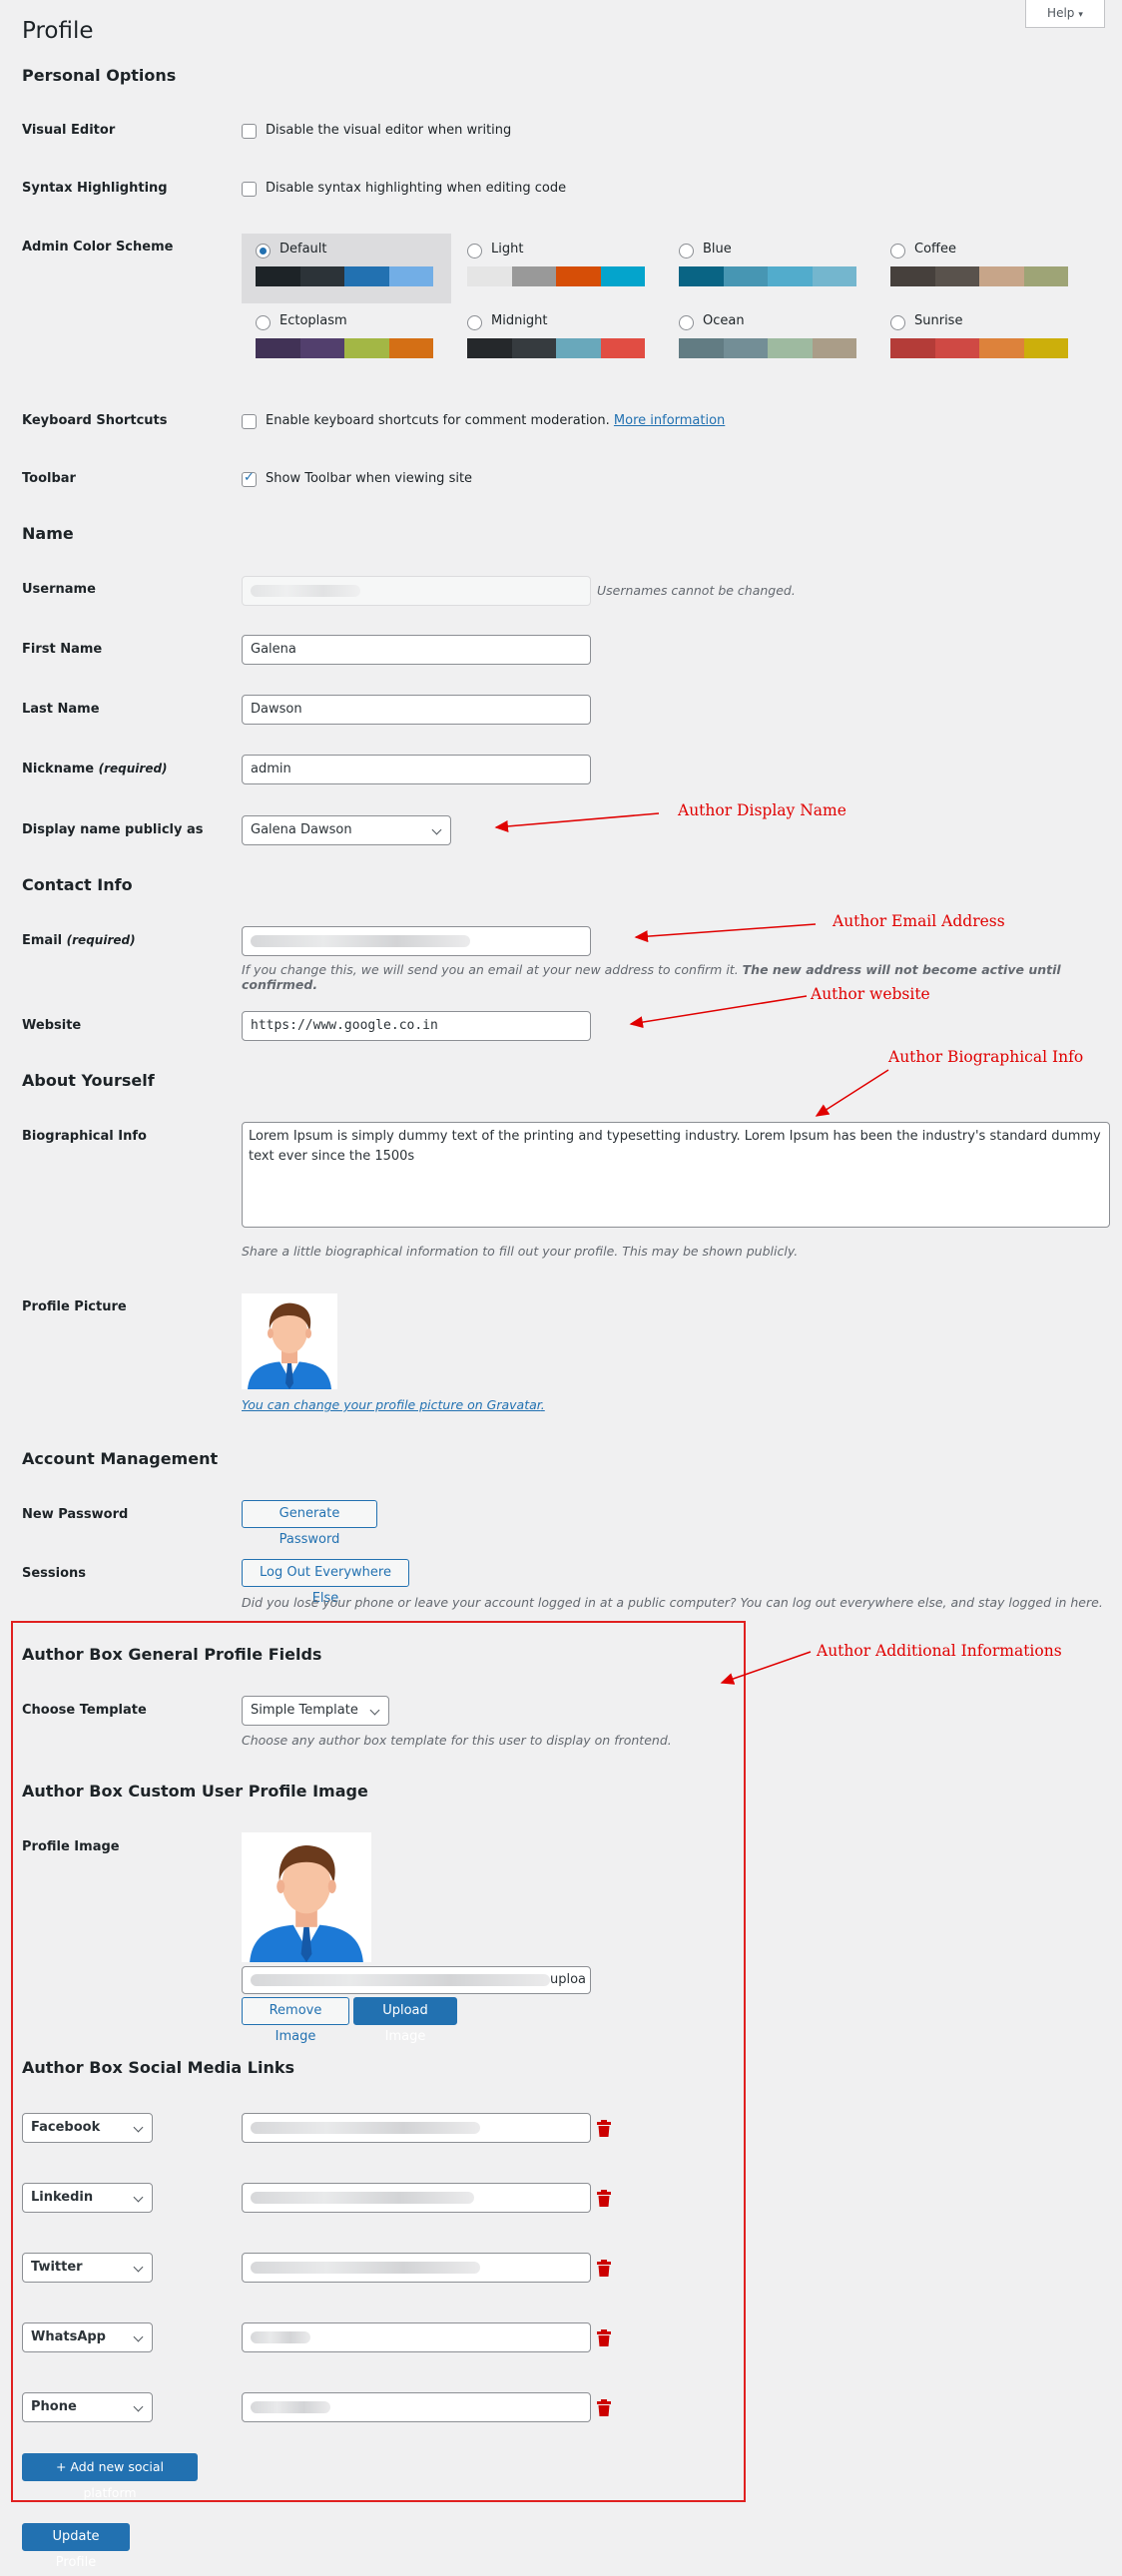  I want to click on arrow-website, so click(718, 1012).